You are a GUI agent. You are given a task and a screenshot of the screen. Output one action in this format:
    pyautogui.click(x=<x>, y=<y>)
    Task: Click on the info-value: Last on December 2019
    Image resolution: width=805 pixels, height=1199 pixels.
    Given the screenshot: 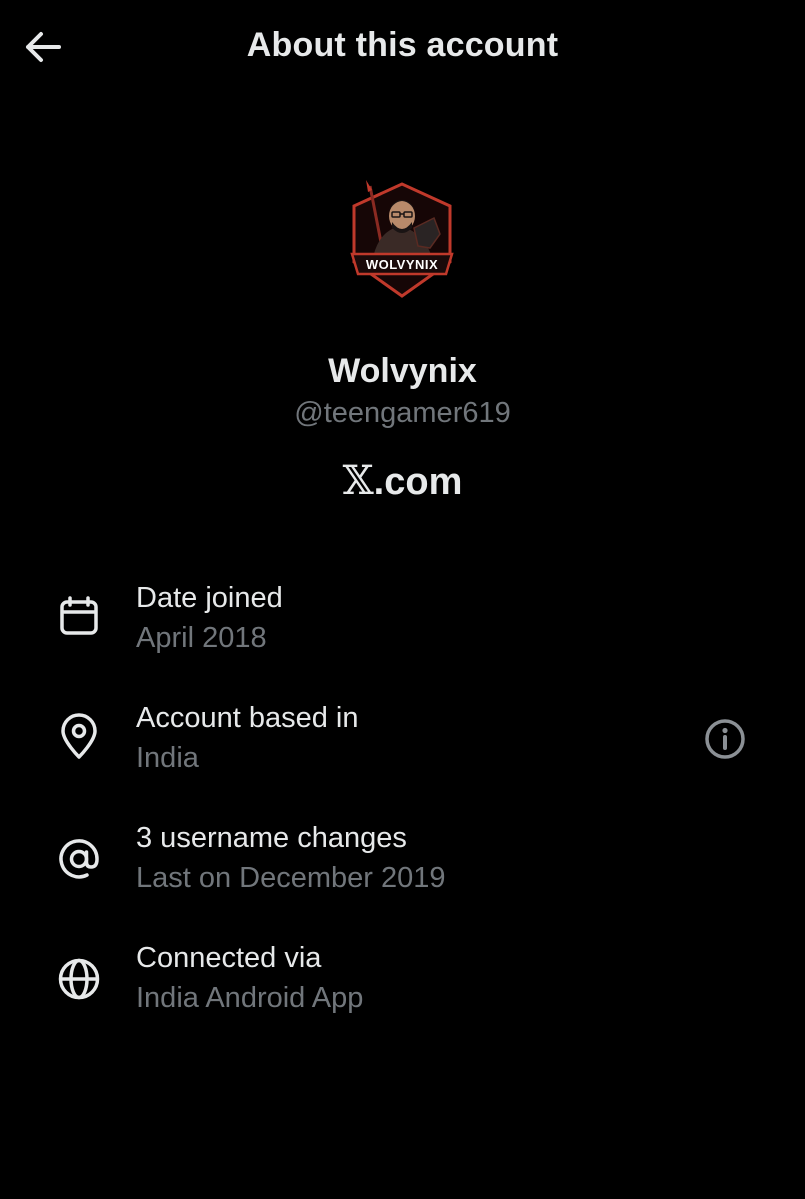 What is the action you would take?
    pyautogui.click(x=291, y=878)
    